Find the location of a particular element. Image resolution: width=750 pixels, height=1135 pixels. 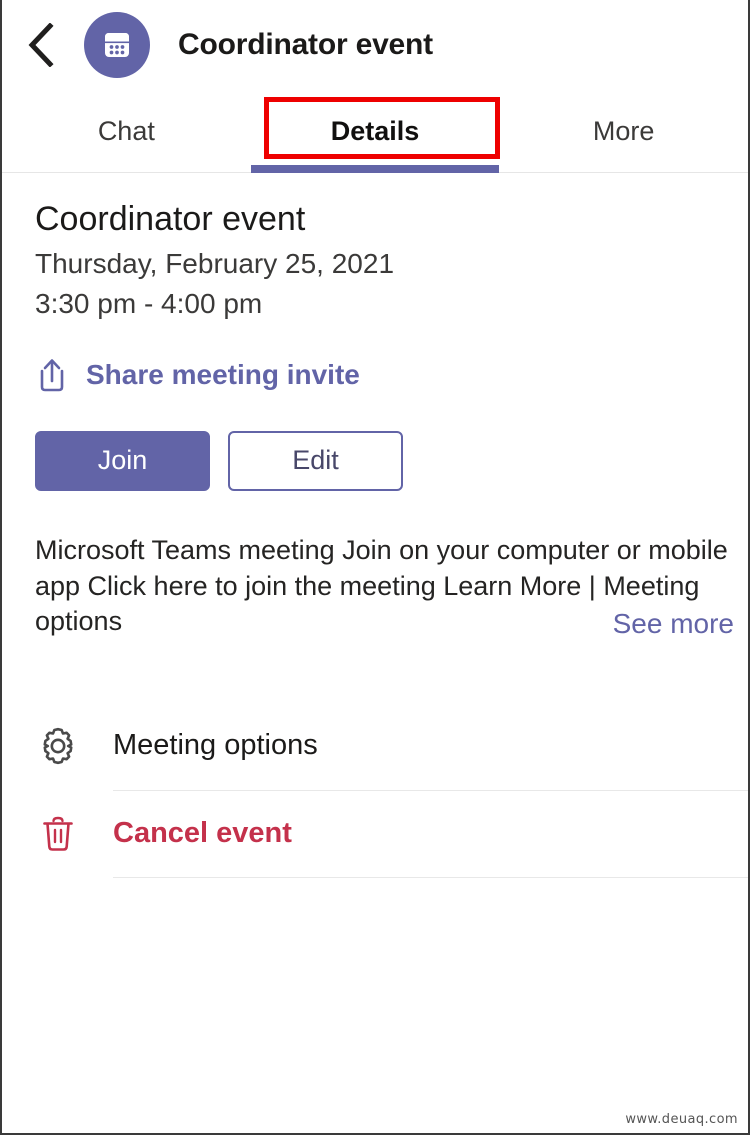

action-list: Meeting options Cancel event is located at coordinates (391, 790).